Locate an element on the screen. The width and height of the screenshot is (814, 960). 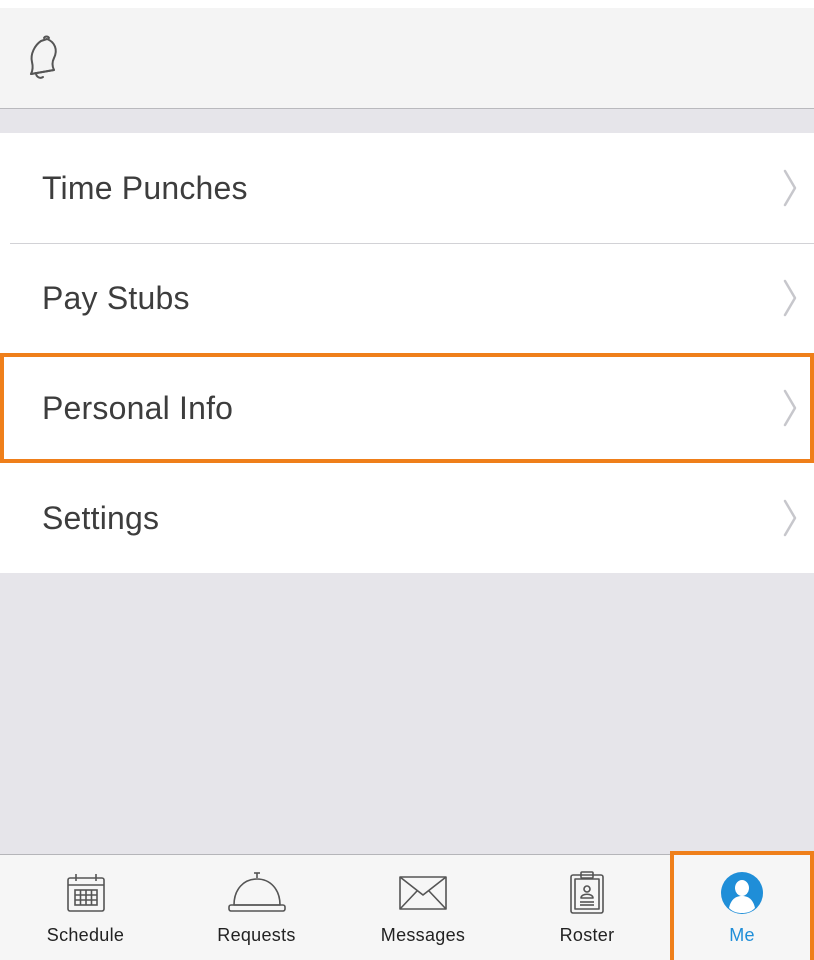
tab-label: Requests is located at coordinates (256, 935).